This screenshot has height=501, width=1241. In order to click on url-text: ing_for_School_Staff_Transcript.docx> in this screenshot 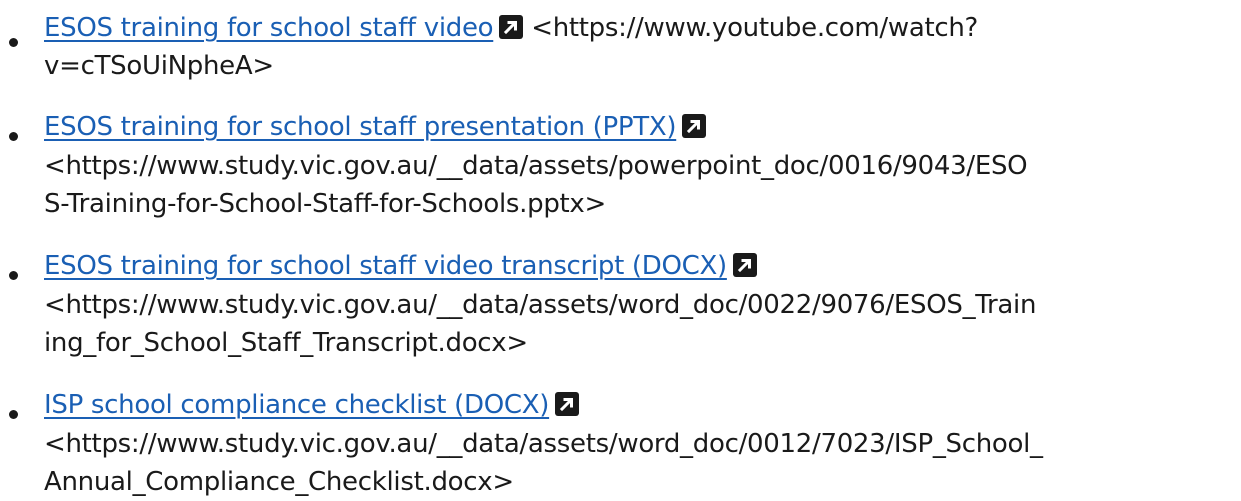, I will do `click(286, 343)`.